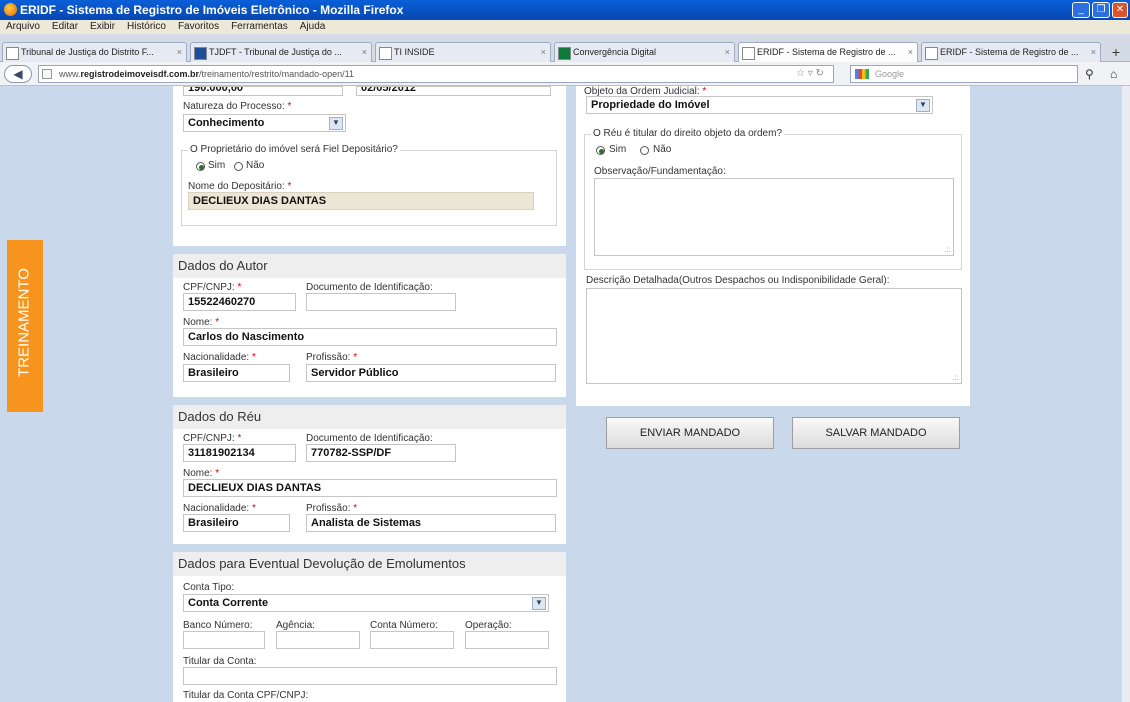  What do you see at coordinates (281, 52) in the screenshot?
I see `tab-tjdft: TJDFT - Tribunal de Justiça do ... ×` at bounding box center [281, 52].